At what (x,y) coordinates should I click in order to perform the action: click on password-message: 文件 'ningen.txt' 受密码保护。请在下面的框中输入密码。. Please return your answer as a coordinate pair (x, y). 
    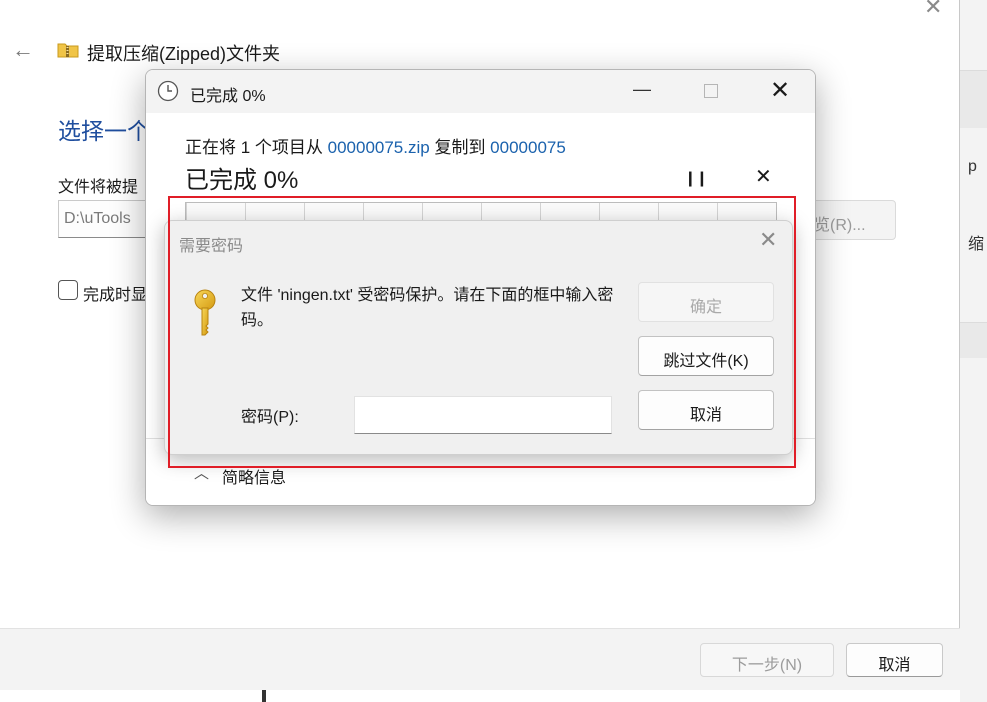
    Looking at the image, I should click on (427, 308).